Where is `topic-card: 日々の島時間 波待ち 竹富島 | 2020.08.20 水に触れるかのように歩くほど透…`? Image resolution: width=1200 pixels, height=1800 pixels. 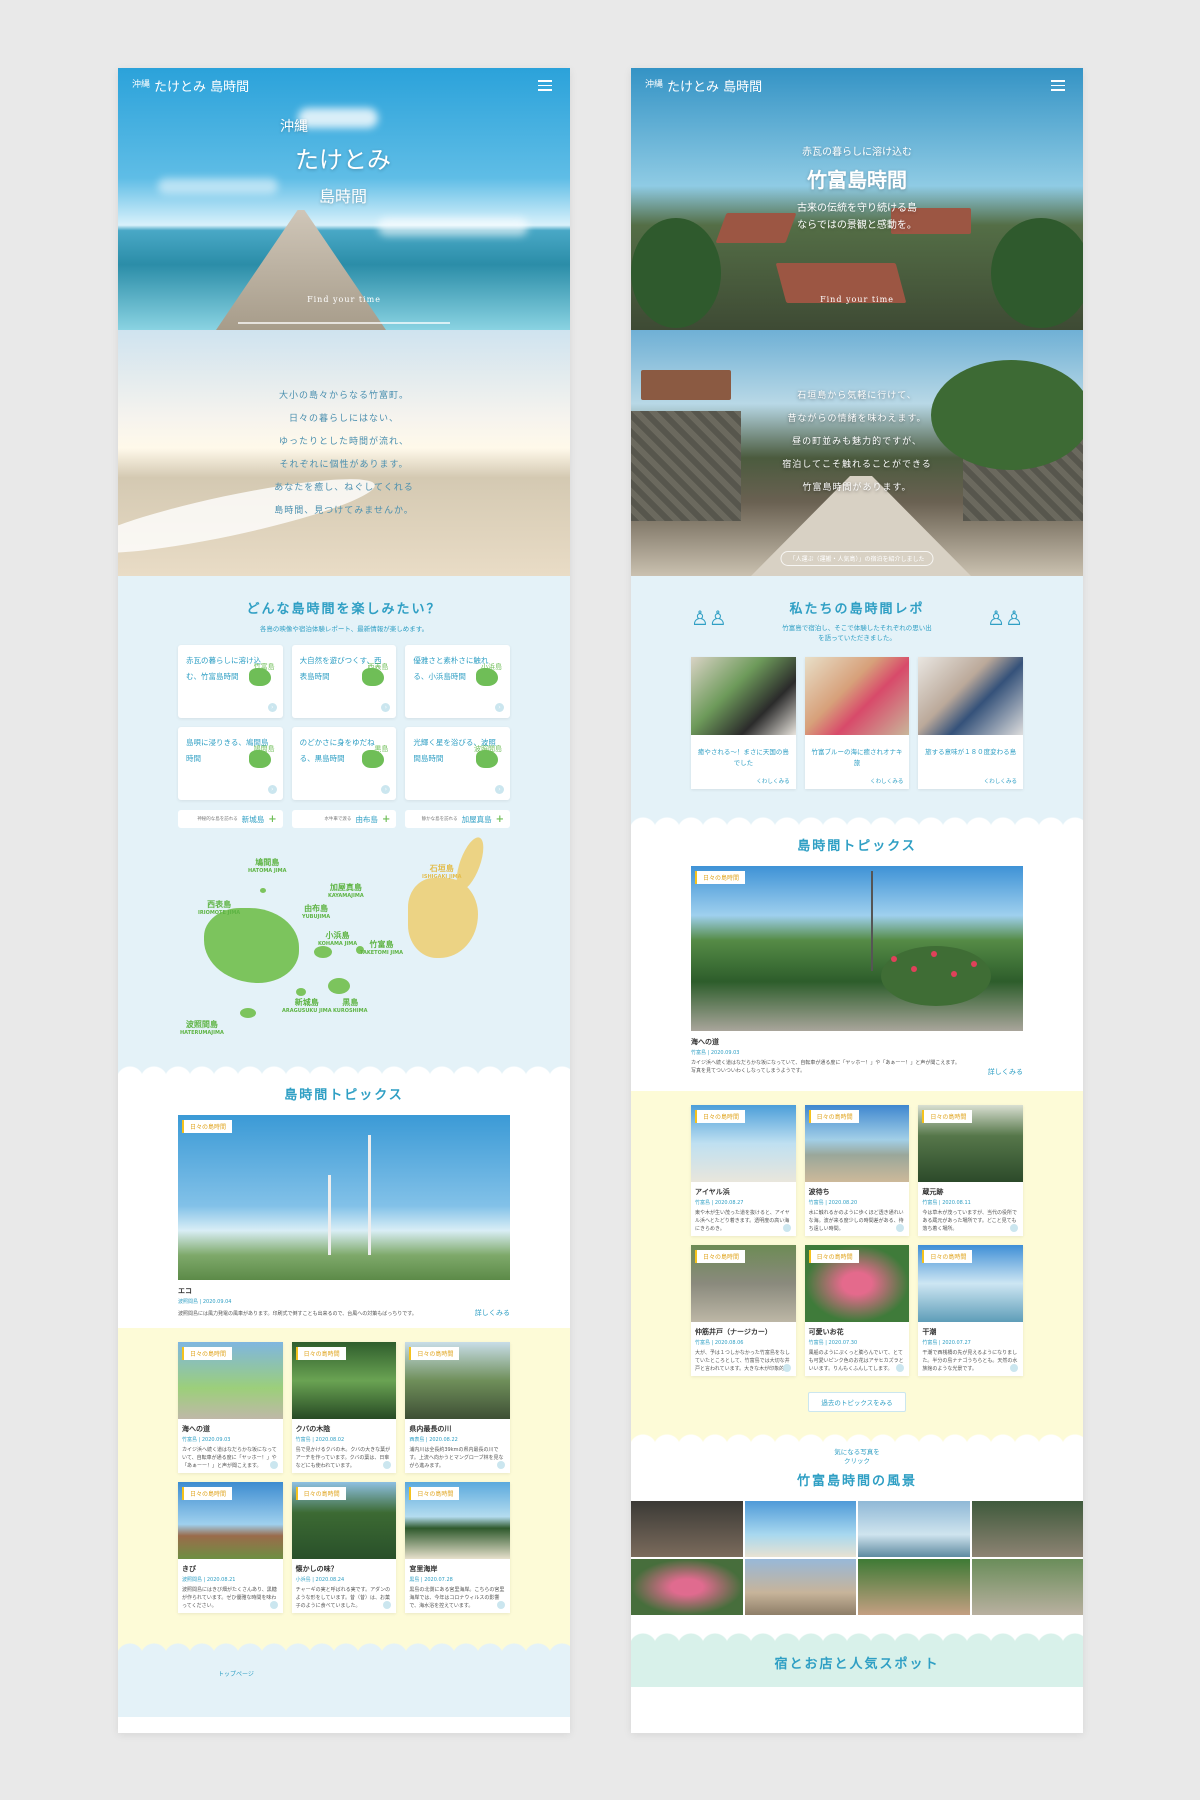 topic-card: 日々の島時間 波待ち 竹富島 | 2020.08.20 水に触れるかのように歩くほど透… is located at coordinates (857, 1170).